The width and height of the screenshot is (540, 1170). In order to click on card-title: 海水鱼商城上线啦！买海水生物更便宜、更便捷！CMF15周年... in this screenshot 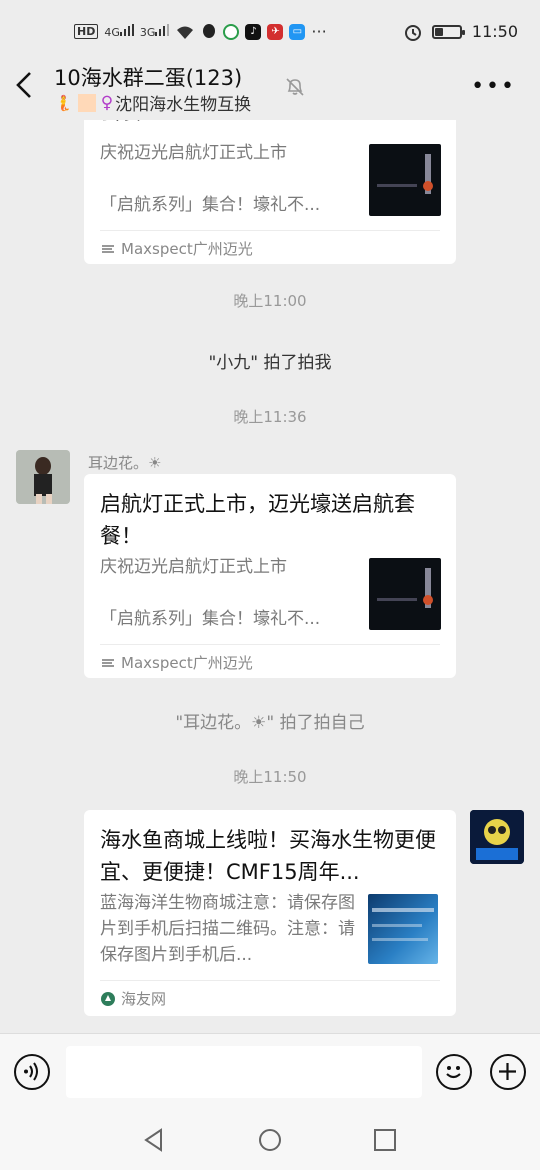, I will do `click(268, 856)`.